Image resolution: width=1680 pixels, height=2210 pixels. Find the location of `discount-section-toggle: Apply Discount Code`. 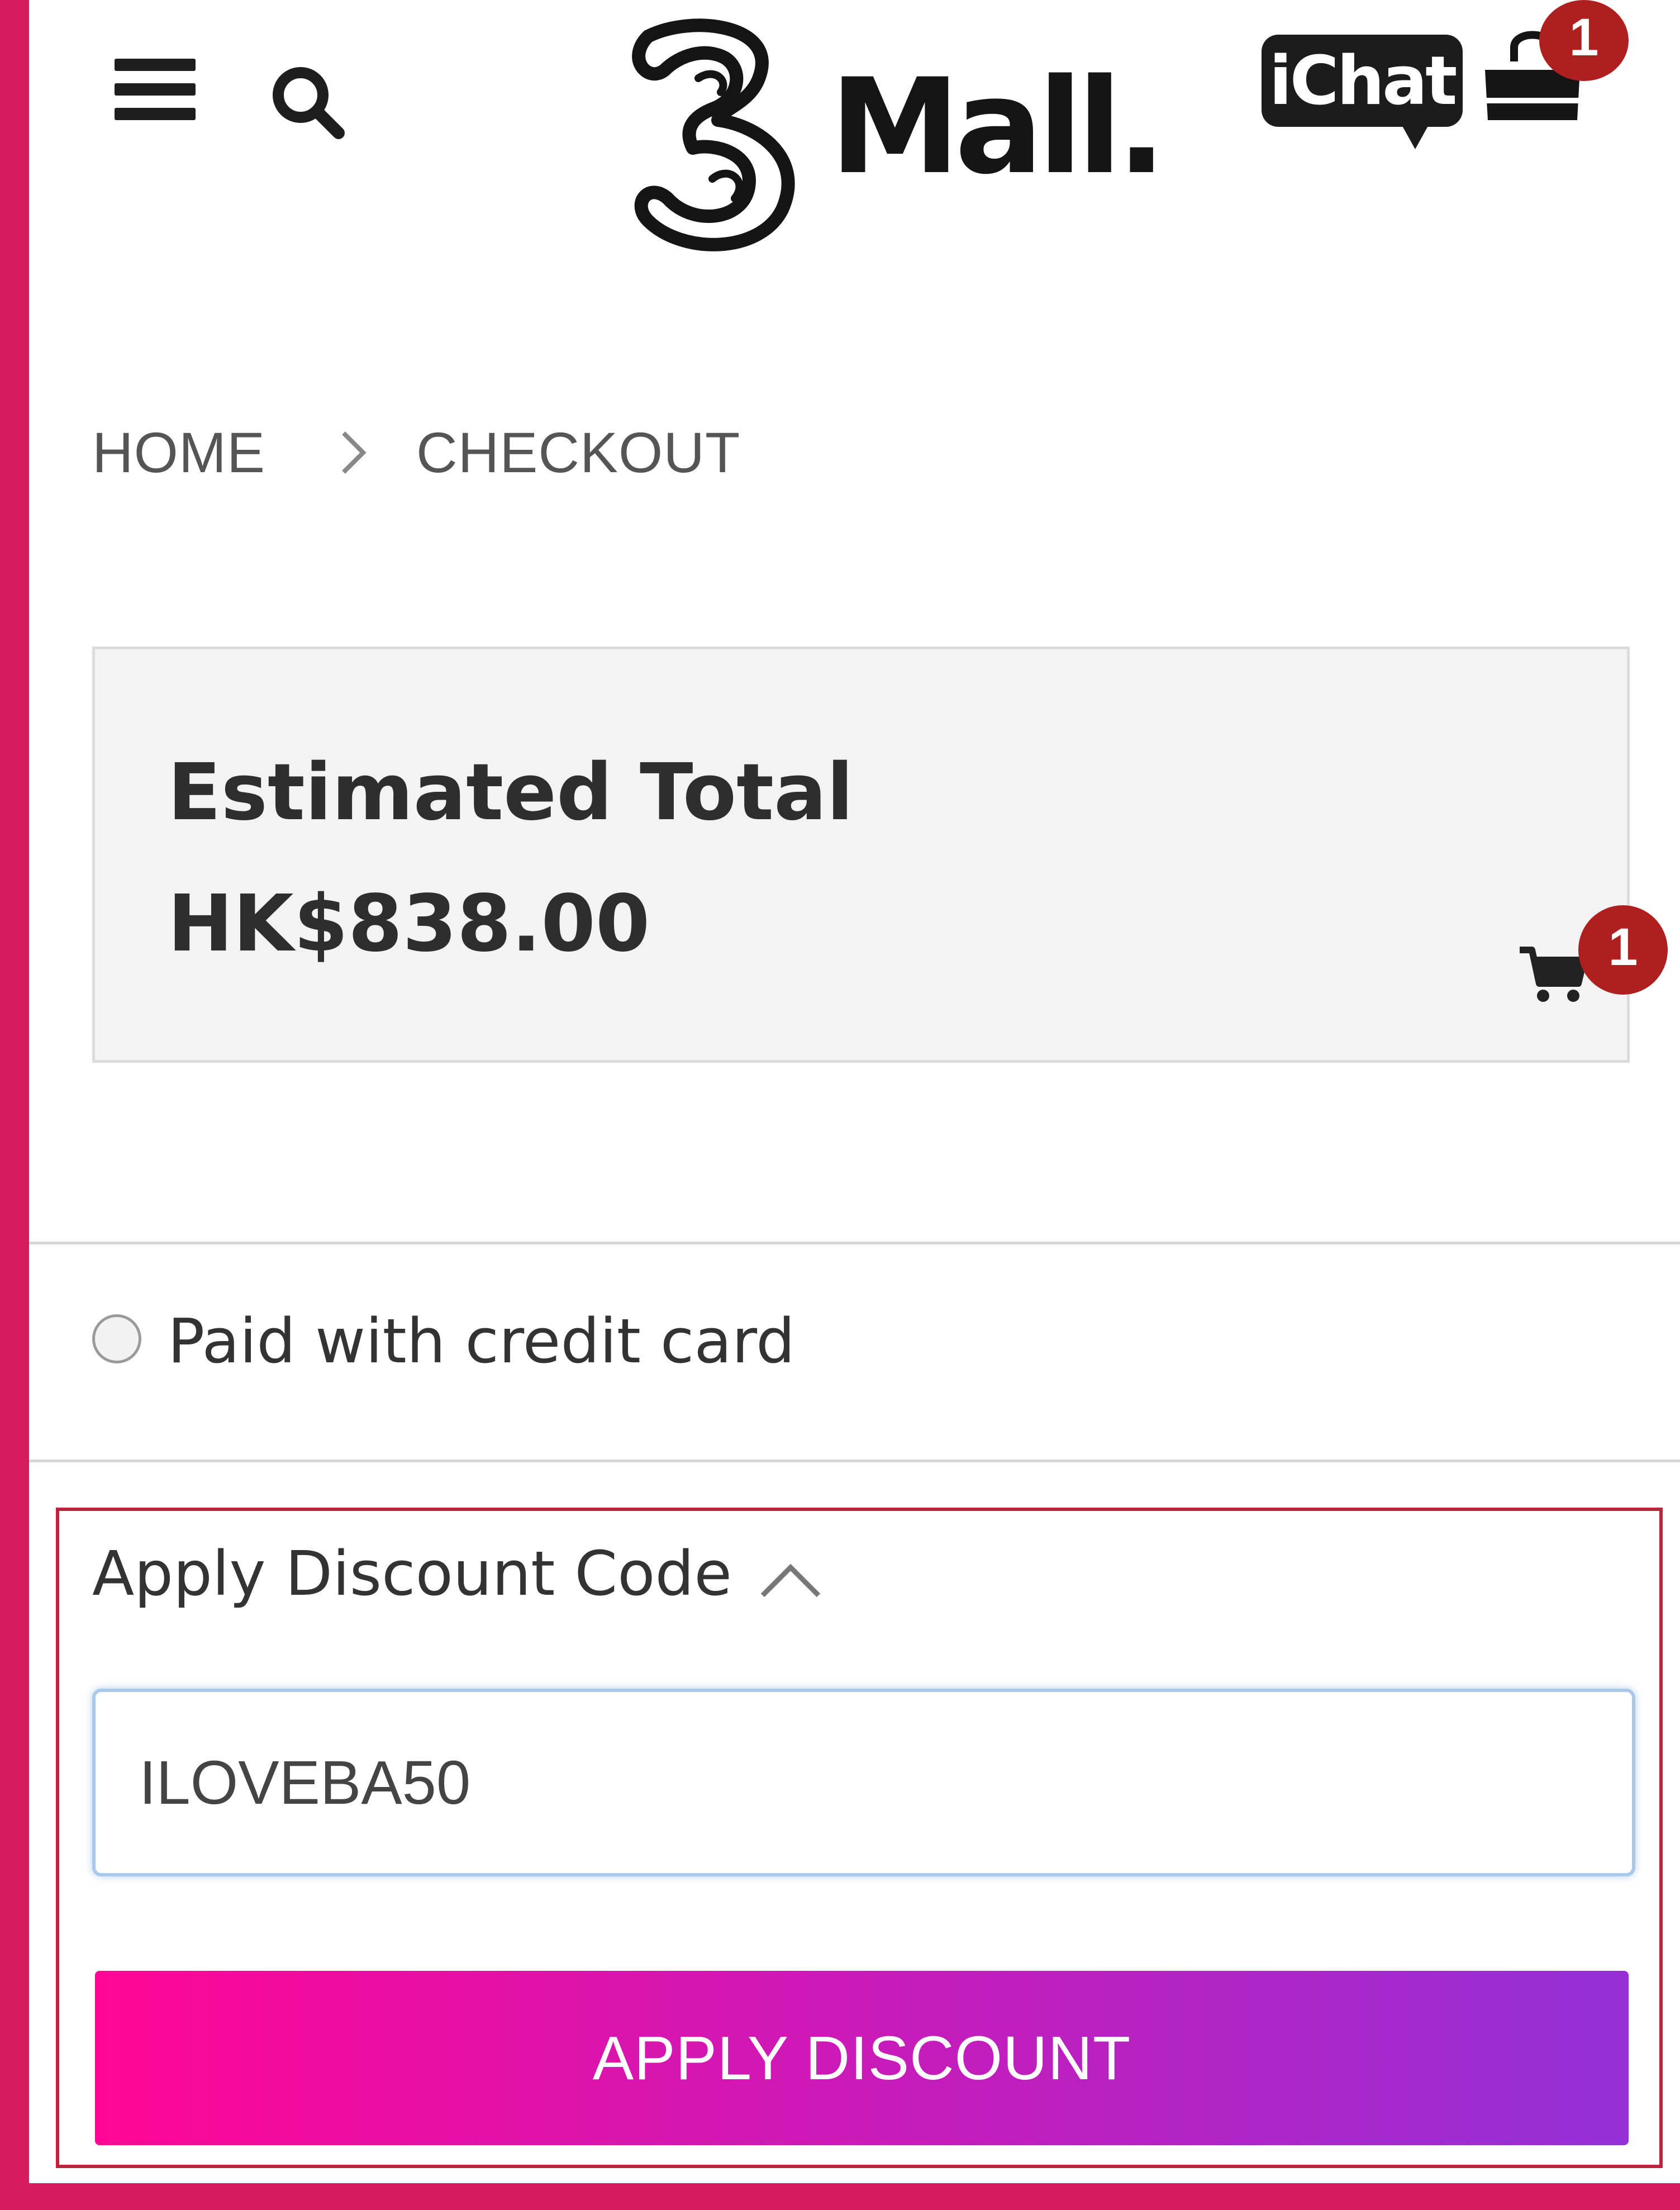

discount-section-toggle: Apply Discount Code is located at coordinates (412, 1574).